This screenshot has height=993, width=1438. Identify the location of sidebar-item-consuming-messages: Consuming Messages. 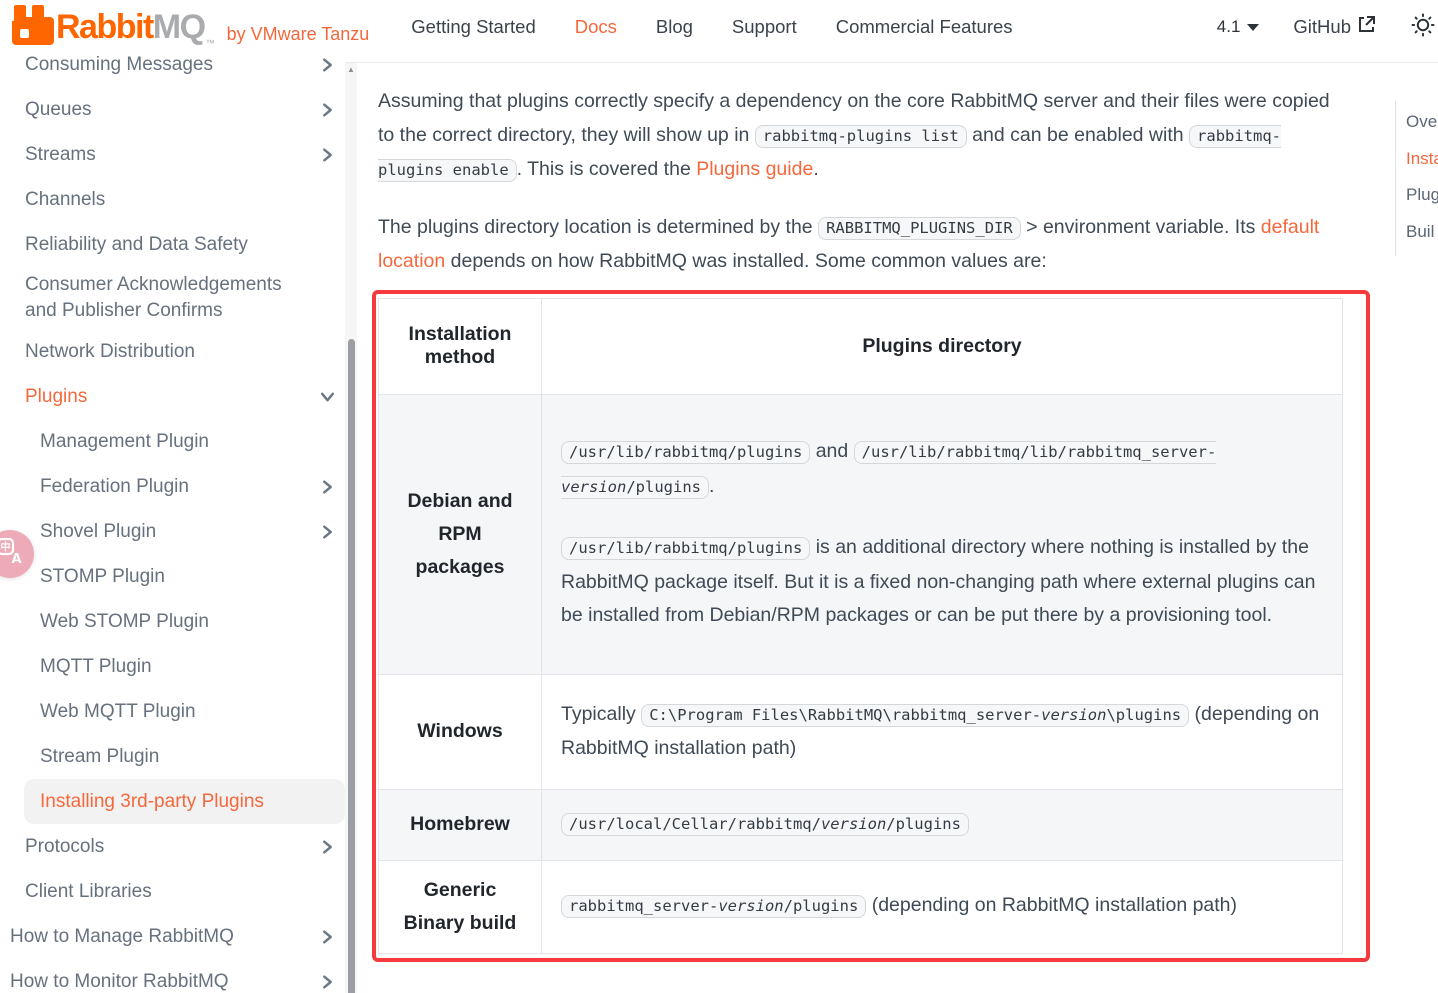
(178, 70).